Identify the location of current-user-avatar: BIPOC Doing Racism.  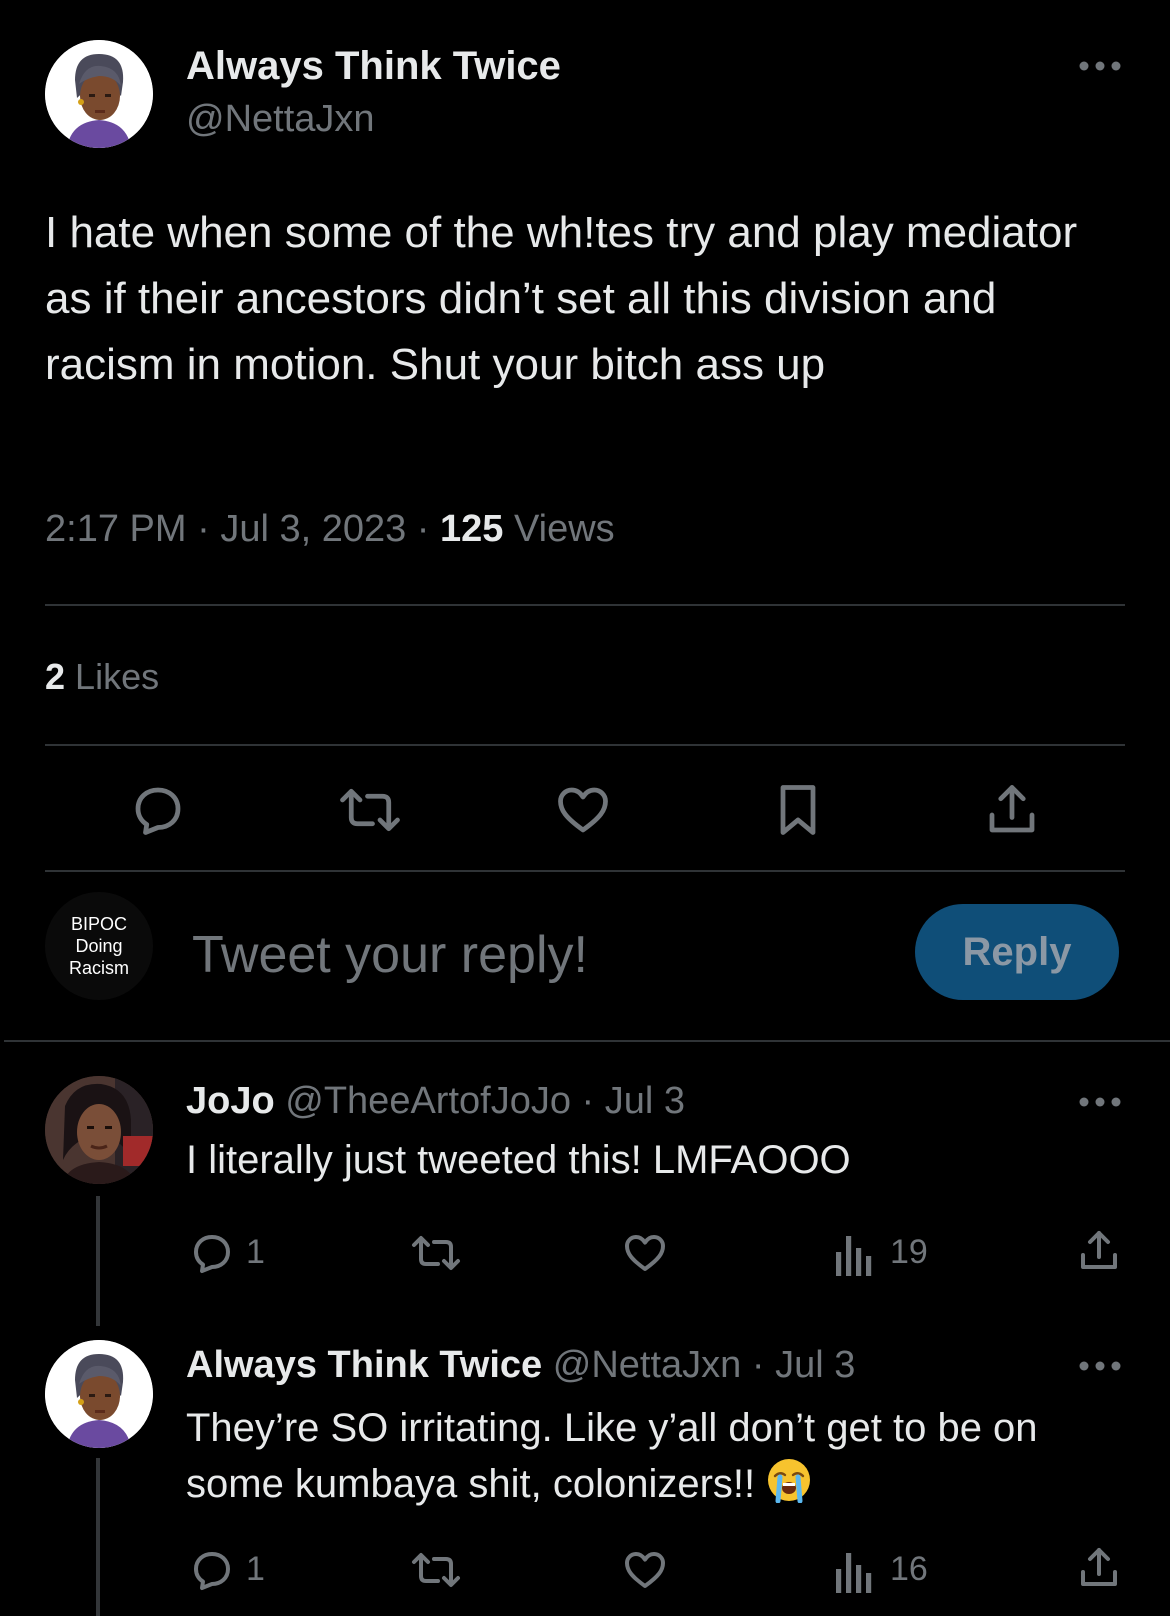
(99, 946).